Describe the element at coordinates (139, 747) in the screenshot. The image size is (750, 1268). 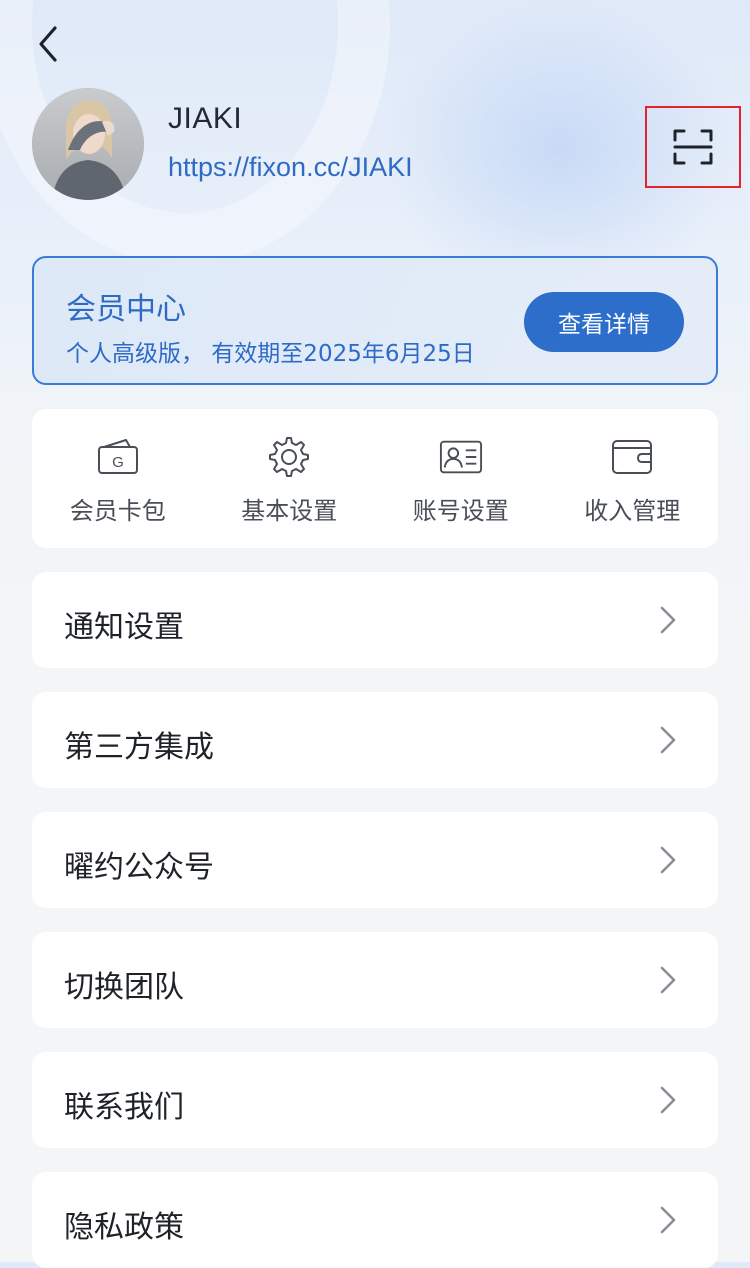
I see `menu-item-label: 第三方集成` at that location.